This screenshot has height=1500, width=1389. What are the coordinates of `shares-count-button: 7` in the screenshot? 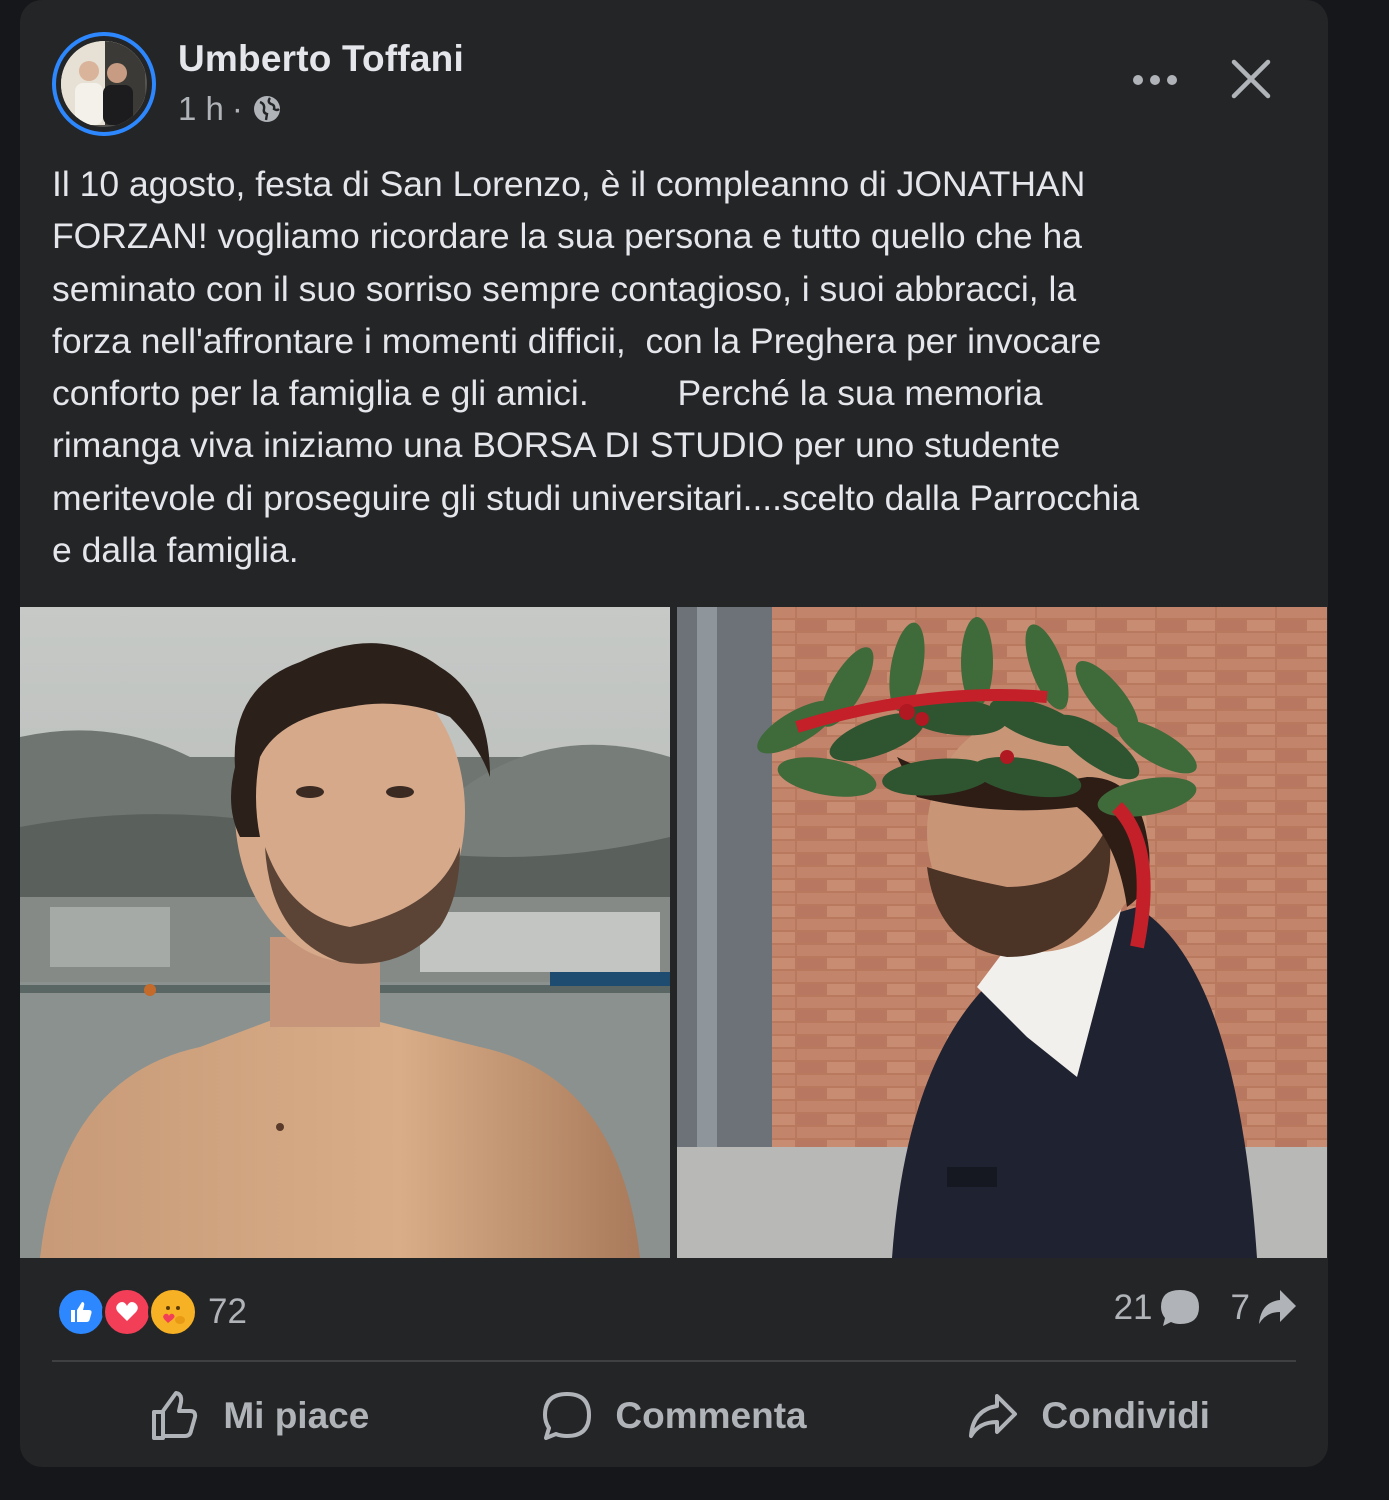 It's located at (1264, 1308).